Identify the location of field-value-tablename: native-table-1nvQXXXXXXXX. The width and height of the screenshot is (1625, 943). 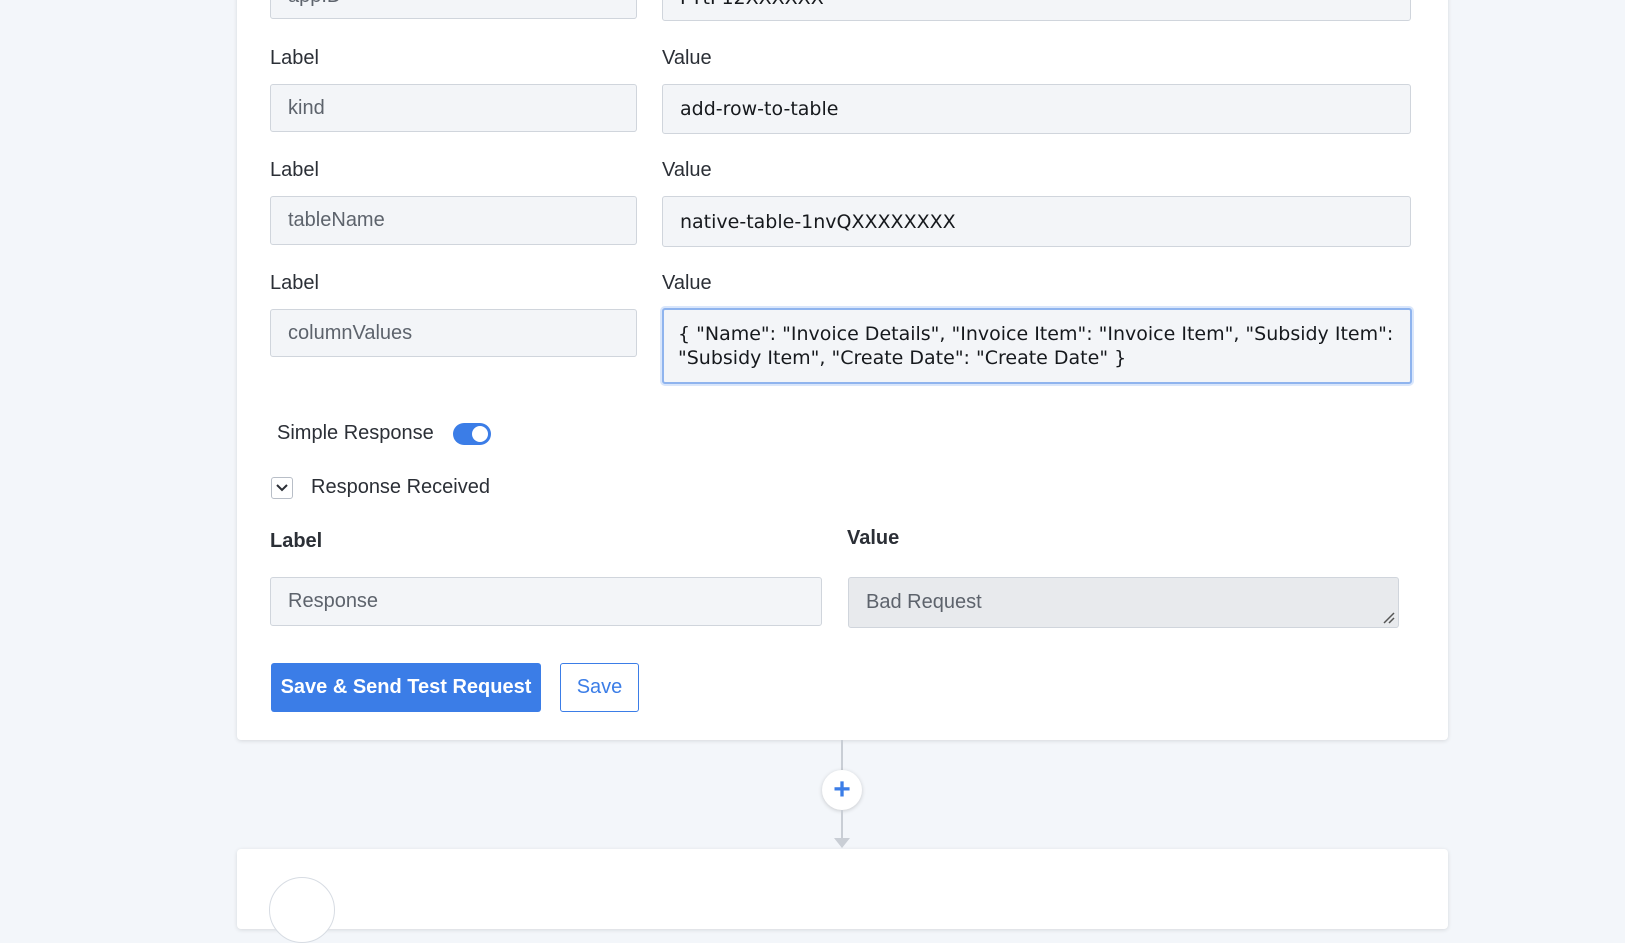
(1036, 221).